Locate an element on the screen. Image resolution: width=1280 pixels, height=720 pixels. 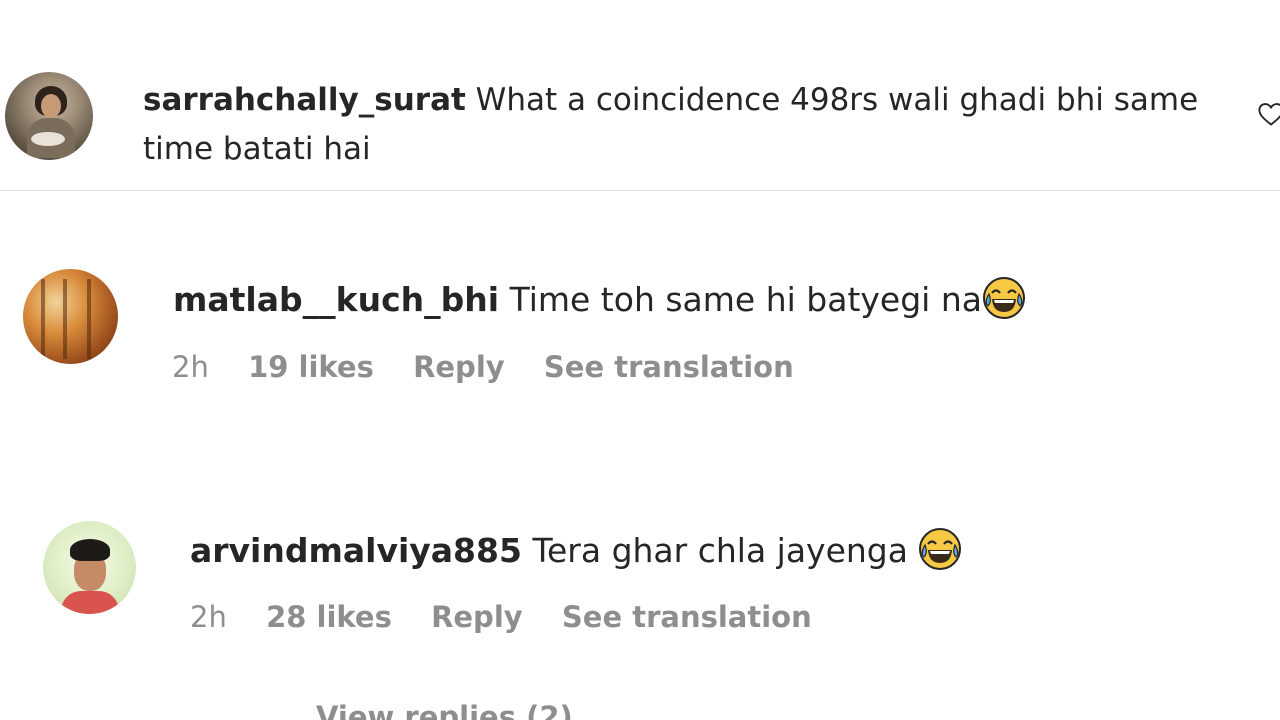
comment-meta: 2h 19 likes Reply See translation is located at coordinates (498, 367).